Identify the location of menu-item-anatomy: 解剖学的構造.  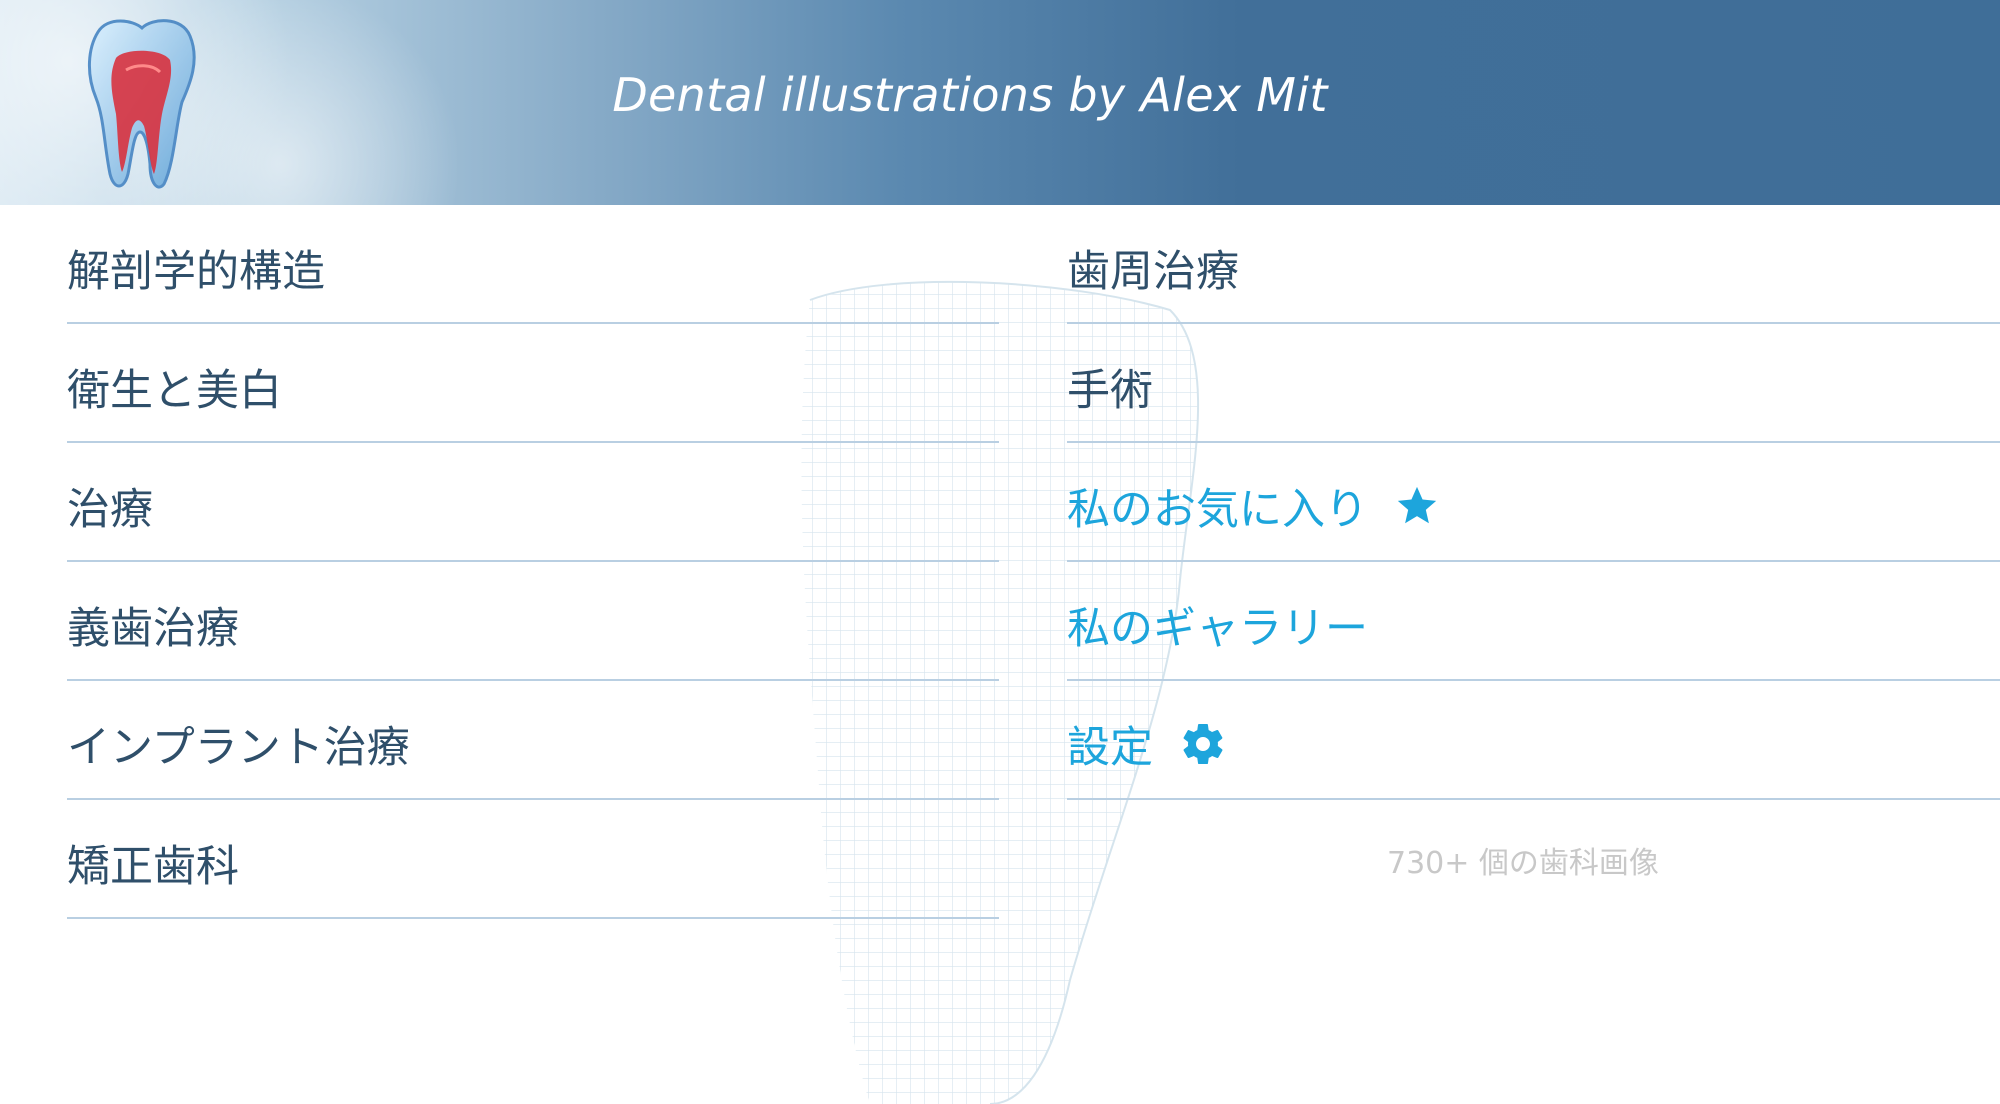
(533, 264).